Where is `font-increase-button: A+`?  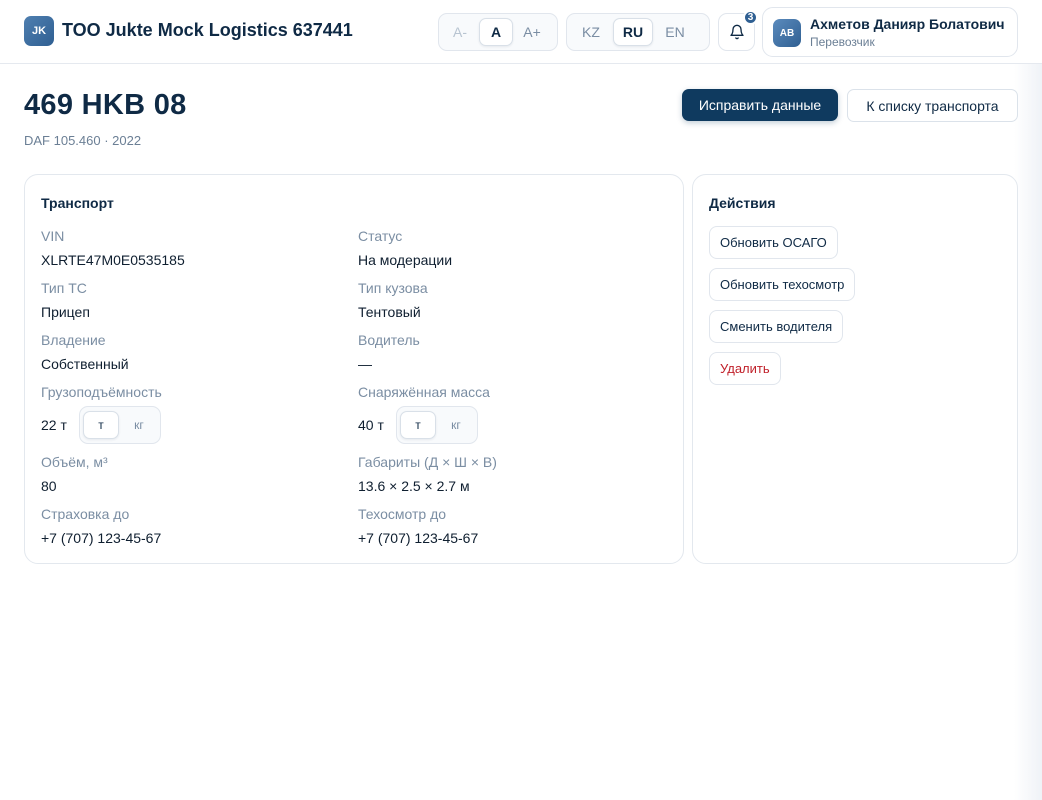 font-increase-button: A+ is located at coordinates (532, 32).